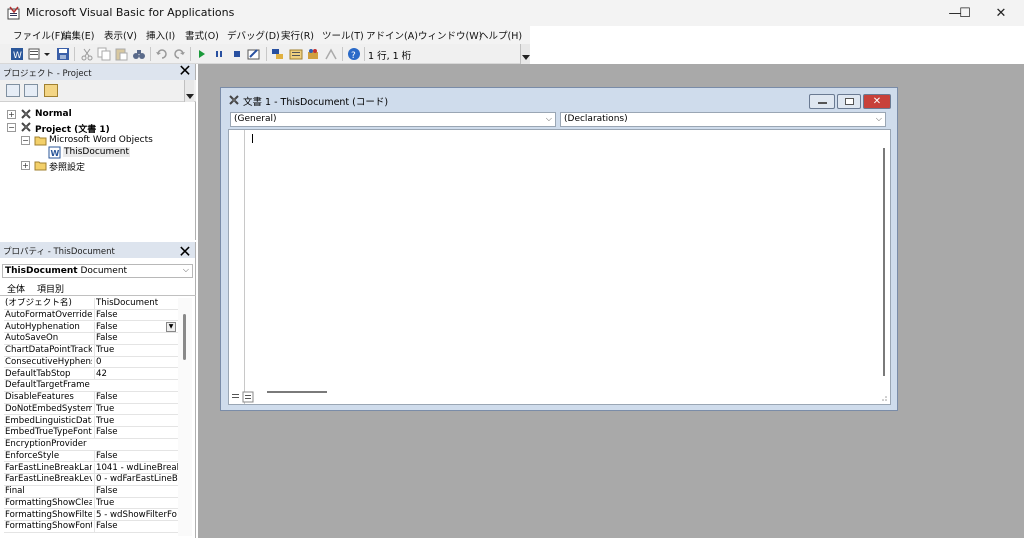 This screenshot has width=1024, height=538. What do you see at coordinates (136, 303) in the screenshot?
I see `property-value: ThisDocument` at bounding box center [136, 303].